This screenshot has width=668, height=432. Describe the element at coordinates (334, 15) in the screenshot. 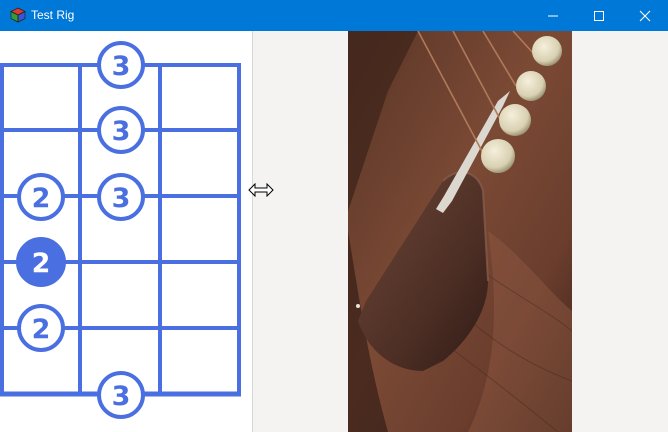

I see `title-bar: Test Rig` at that location.